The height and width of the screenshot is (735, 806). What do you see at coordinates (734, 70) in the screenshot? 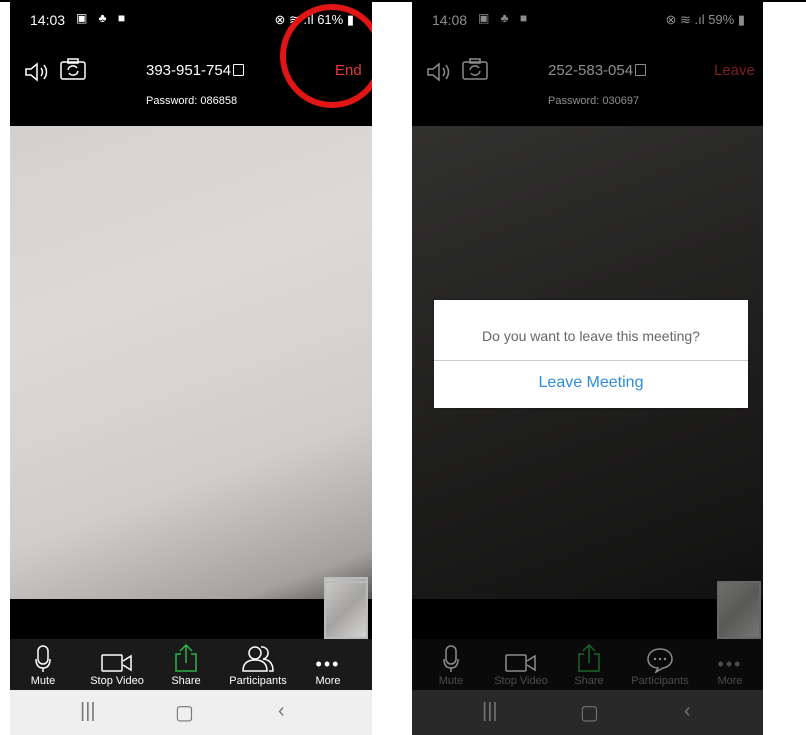
I see `leave-button: Leave` at bounding box center [734, 70].